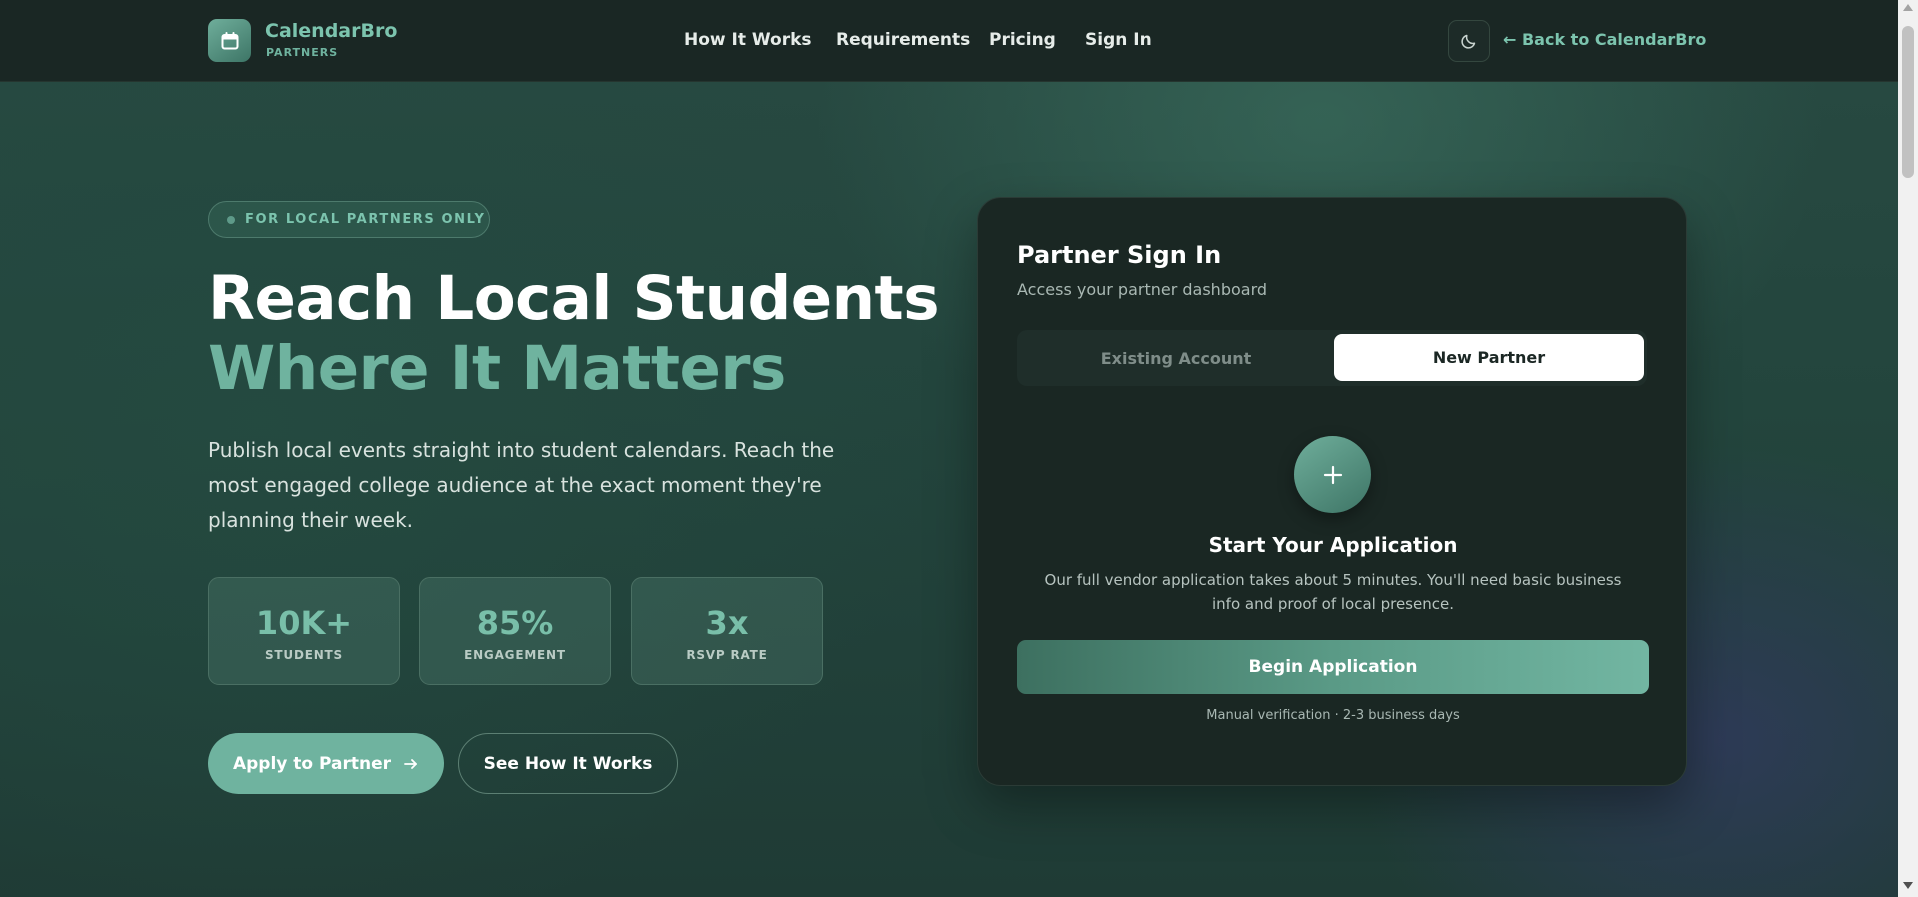  Describe the element at coordinates (1142, 289) in the screenshot. I see `card-subtitle: Access your partner dashboard` at that location.